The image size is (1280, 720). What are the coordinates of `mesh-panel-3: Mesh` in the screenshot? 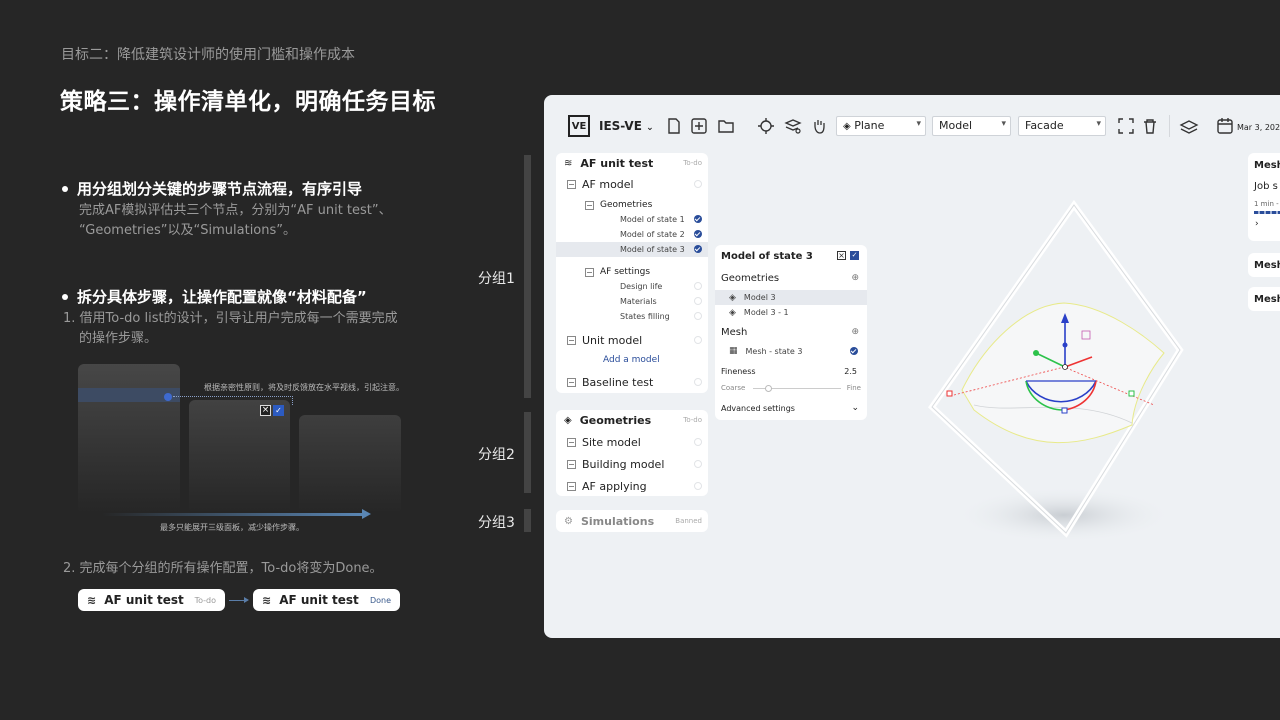 It's located at (1264, 299).